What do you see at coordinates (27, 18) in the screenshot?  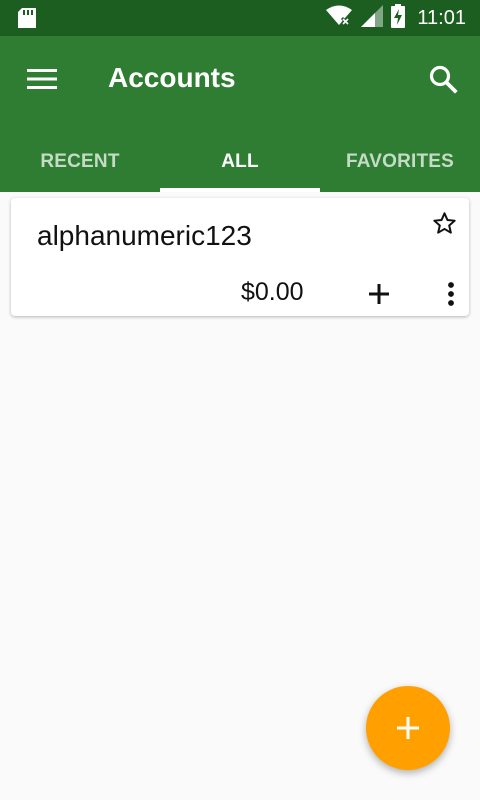 I see `sd-card-icon` at bounding box center [27, 18].